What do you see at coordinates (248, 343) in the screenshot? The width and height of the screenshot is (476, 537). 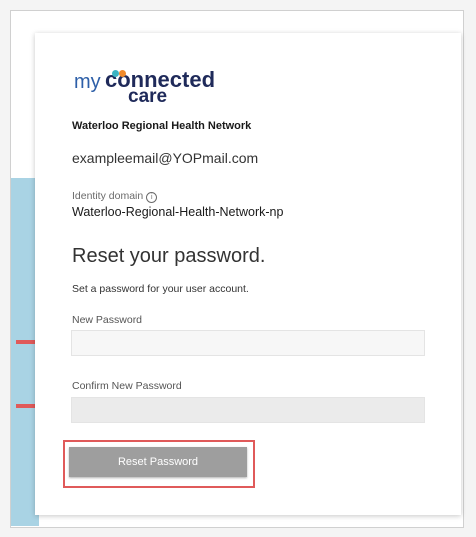 I see `new-password-input` at bounding box center [248, 343].